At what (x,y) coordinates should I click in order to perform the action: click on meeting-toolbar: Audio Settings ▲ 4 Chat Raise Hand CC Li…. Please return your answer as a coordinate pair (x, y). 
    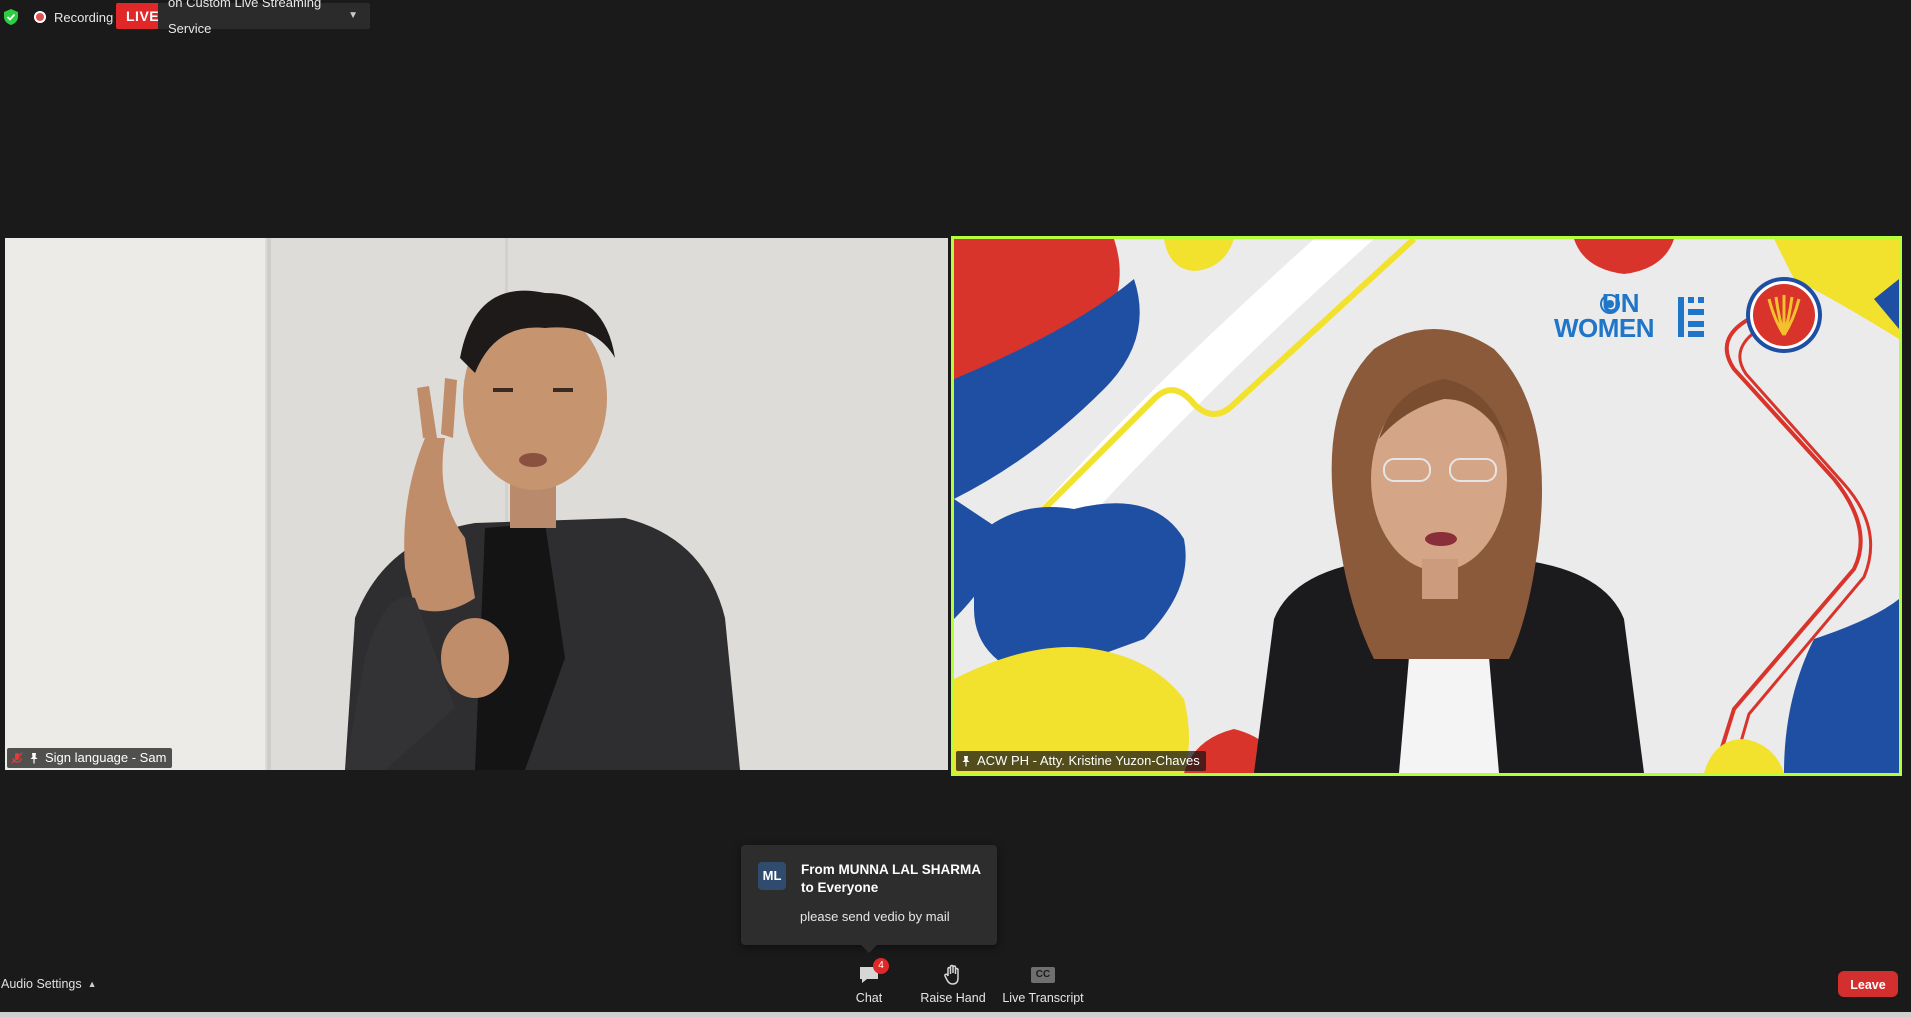
    Looking at the image, I should click on (955, 985).